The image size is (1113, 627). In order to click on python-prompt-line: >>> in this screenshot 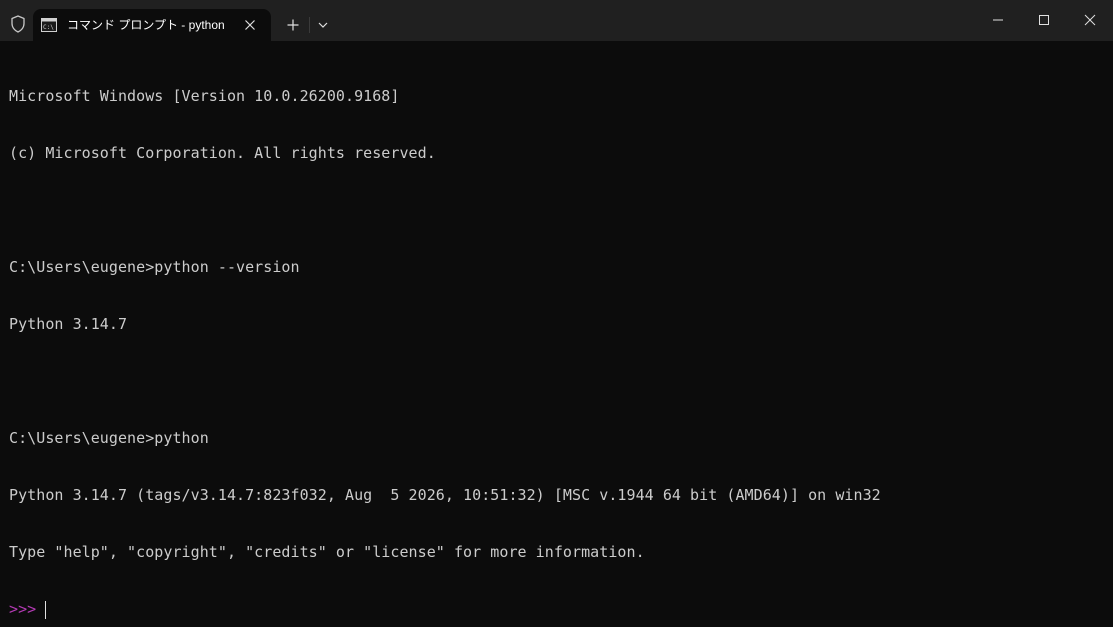, I will do `click(559, 609)`.